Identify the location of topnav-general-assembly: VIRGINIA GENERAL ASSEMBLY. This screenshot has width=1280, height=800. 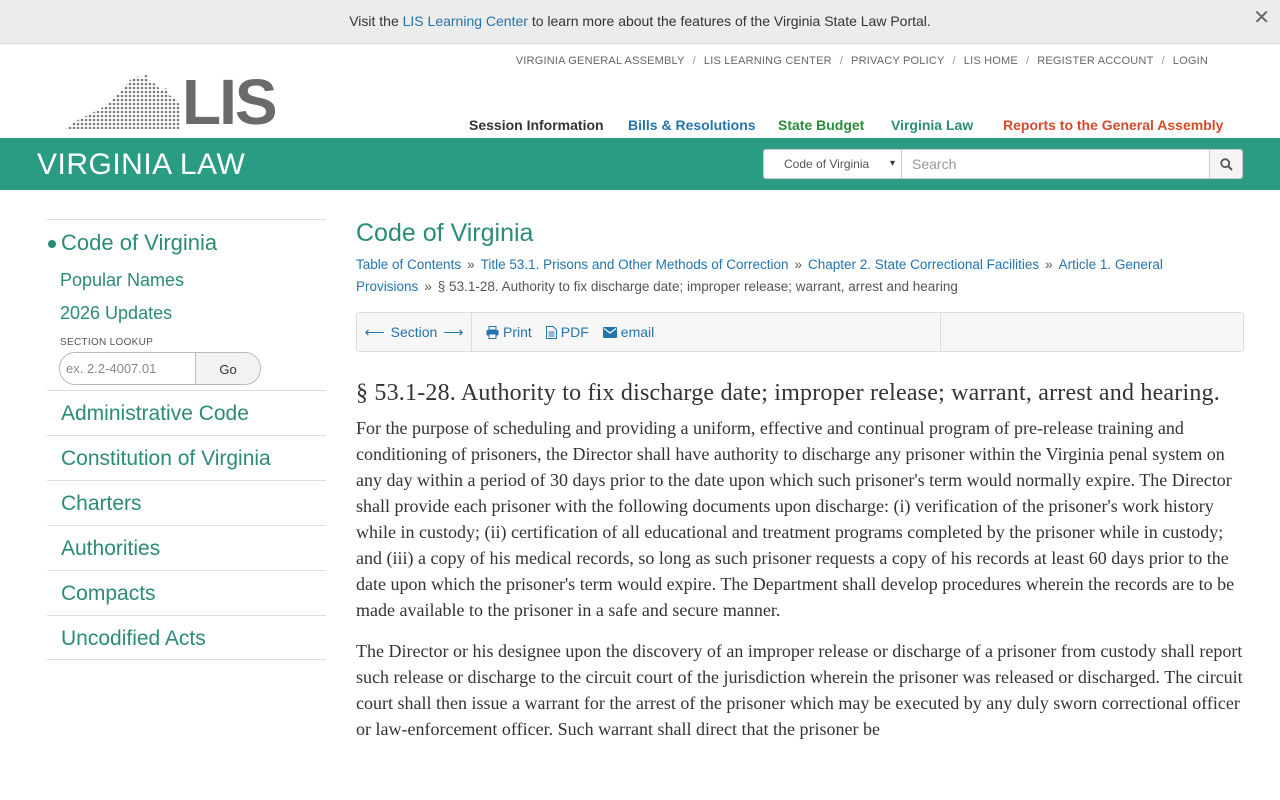
(600, 61).